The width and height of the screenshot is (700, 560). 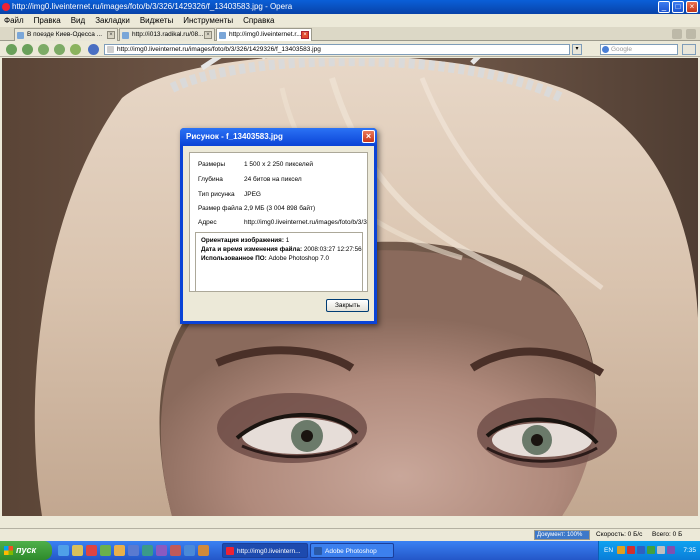 I want to click on dialog-title-bar: Рисунок - f_13403583.jpg ×, so click(x=278, y=137).